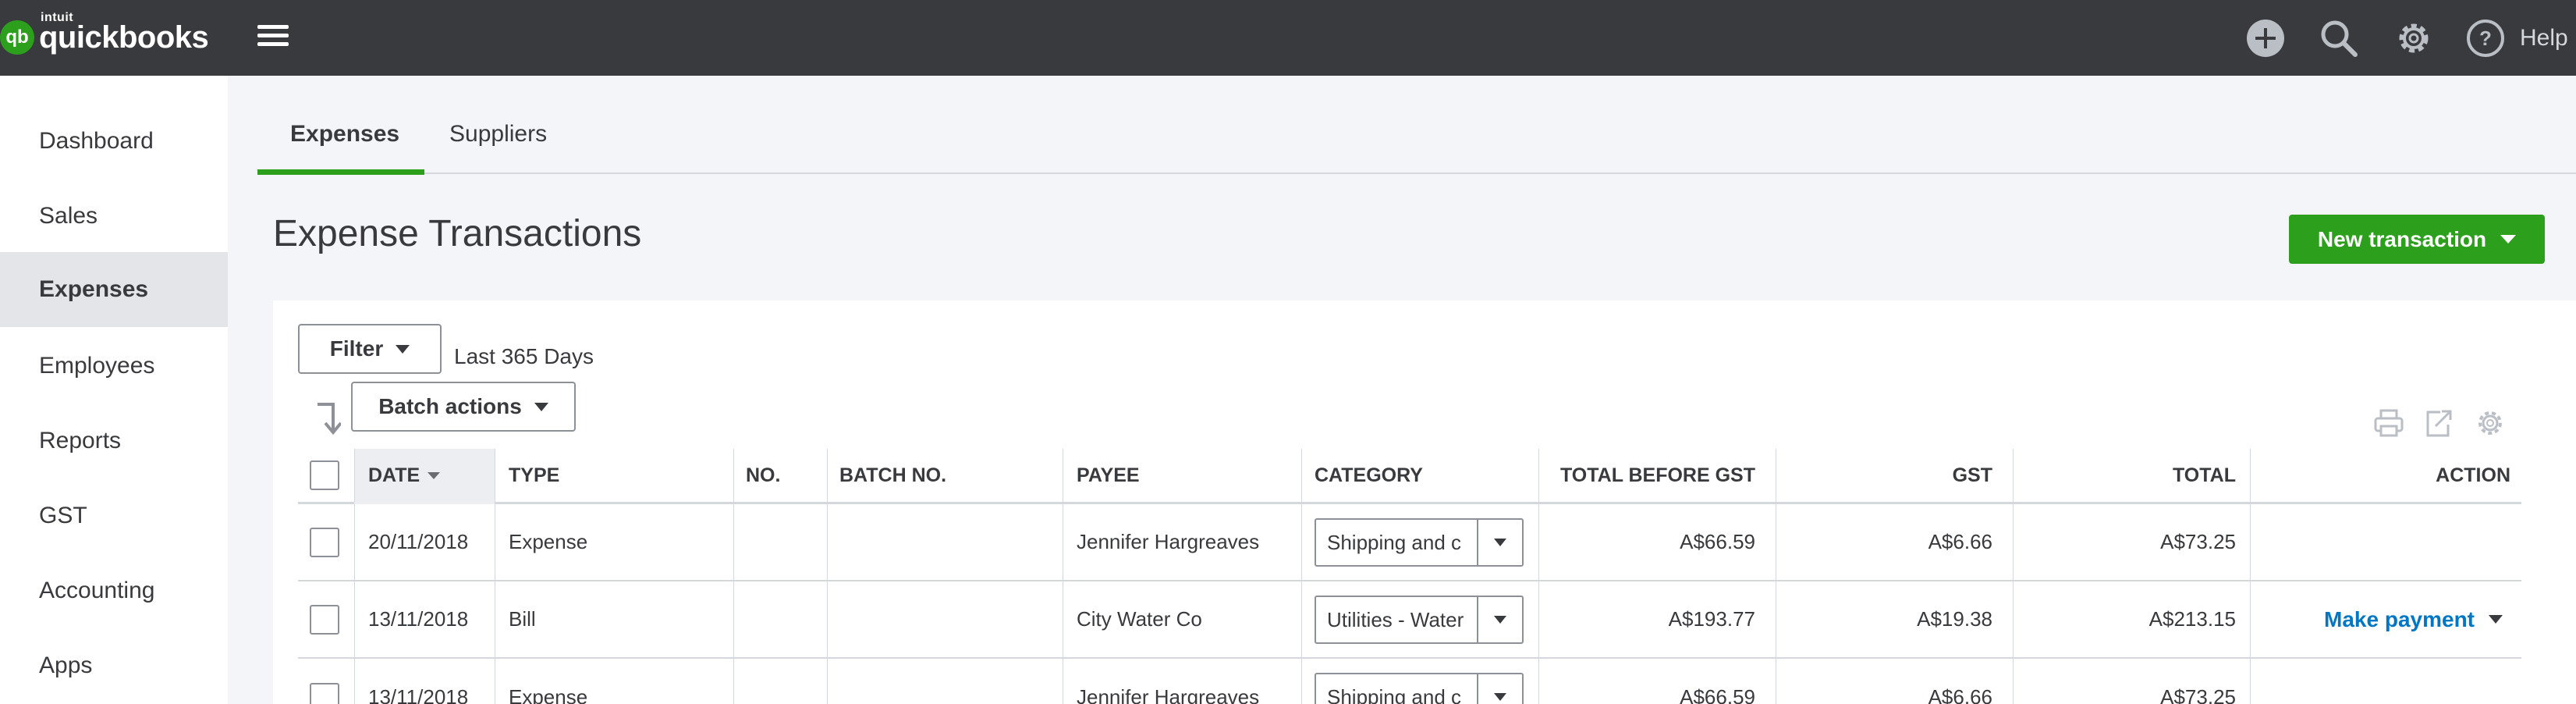 Image resolution: width=2576 pixels, height=704 pixels. What do you see at coordinates (418, 541) in the screenshot?
I see `row-date: 20/11/2018` at bounding box center [418, 541].